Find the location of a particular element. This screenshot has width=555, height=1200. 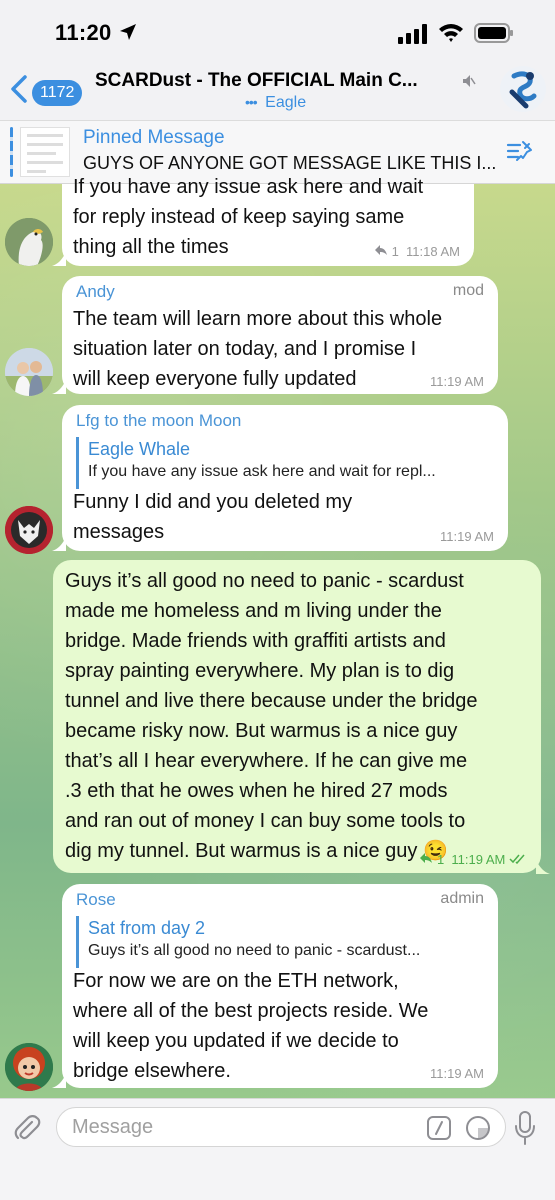

microphone-icon is located at coordinates (525, 1128).